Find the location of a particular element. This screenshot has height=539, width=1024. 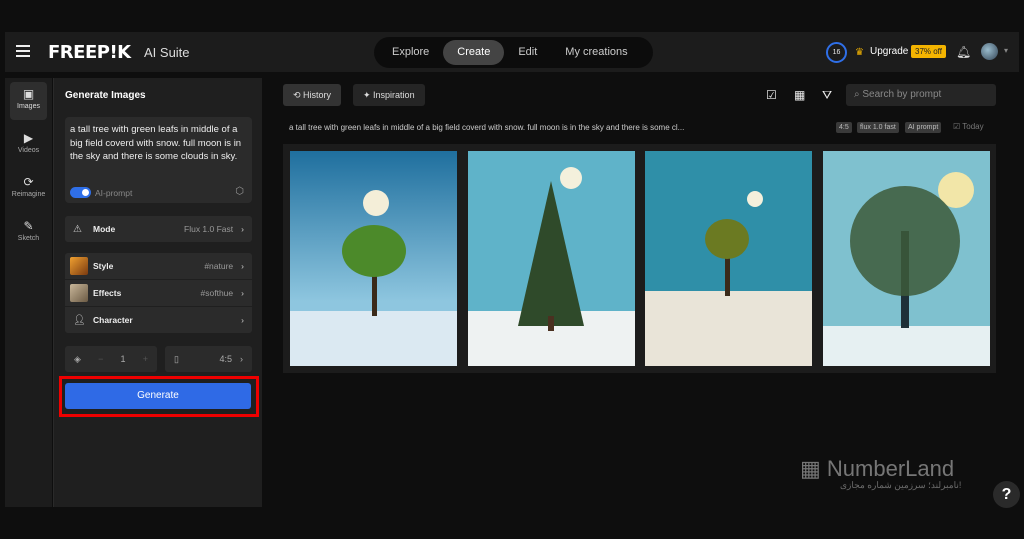

rail-videos: ▶ Videos is located at coordinates (28, 145).